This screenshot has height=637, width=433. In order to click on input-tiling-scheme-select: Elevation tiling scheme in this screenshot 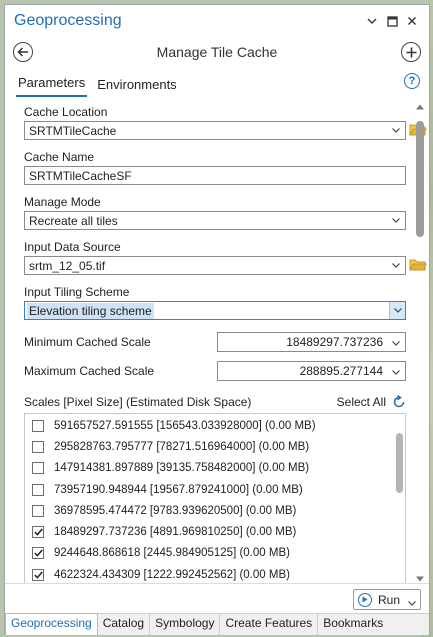, I will do `click(215, 310)`.